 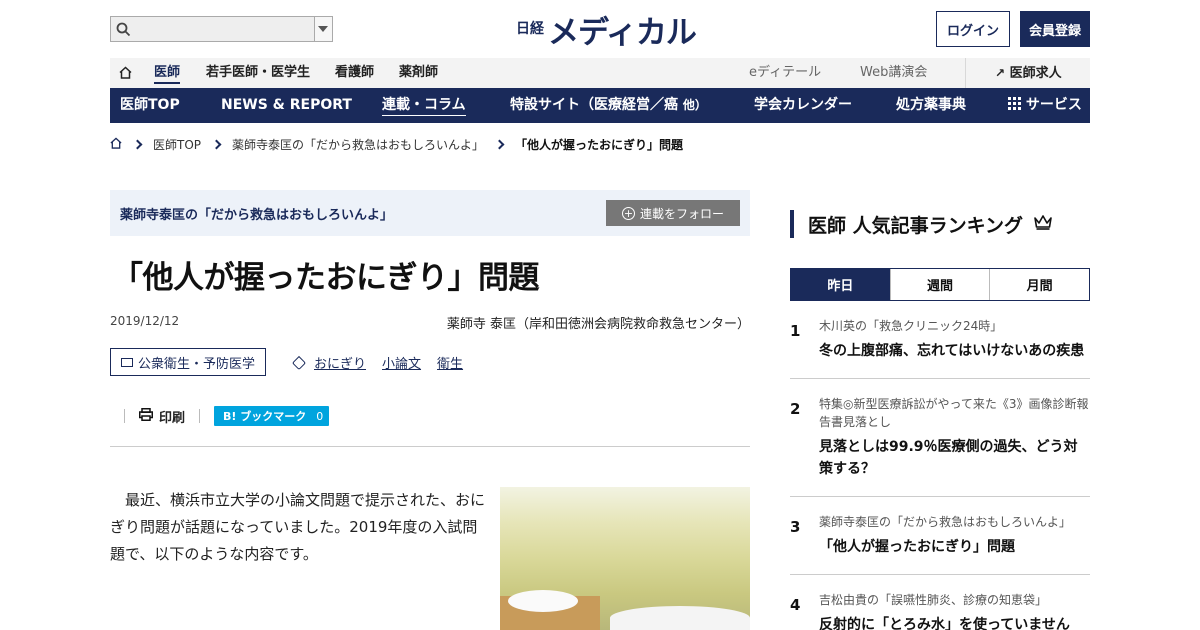 I want to click on logo-main: メディカル, so click(x=622, y=32).